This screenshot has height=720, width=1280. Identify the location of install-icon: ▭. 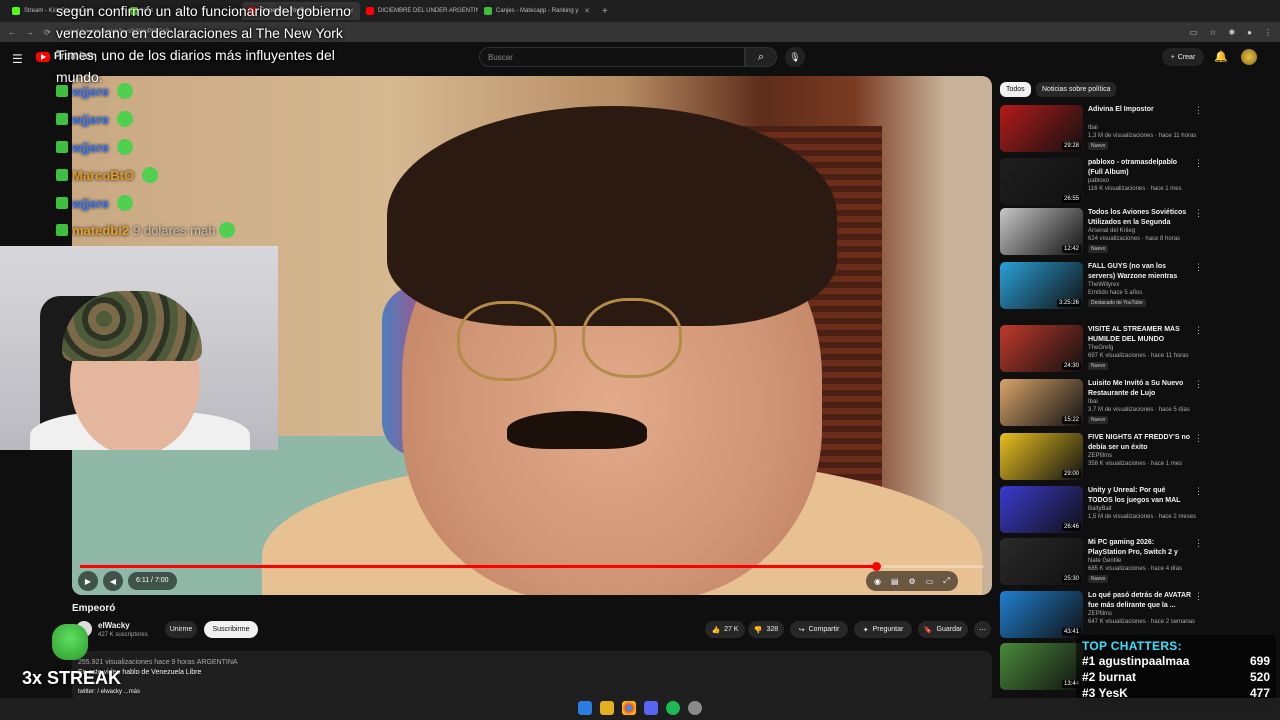
(1194, 32).